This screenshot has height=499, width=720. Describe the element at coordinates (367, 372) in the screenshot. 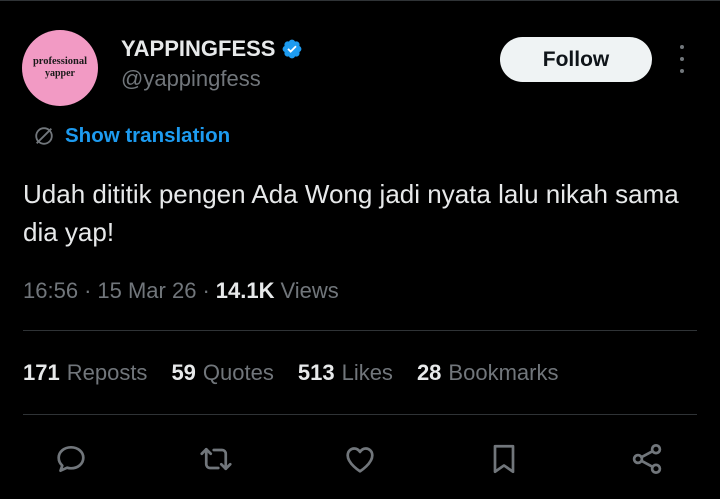

I see `likes-label: Likes` at that location.